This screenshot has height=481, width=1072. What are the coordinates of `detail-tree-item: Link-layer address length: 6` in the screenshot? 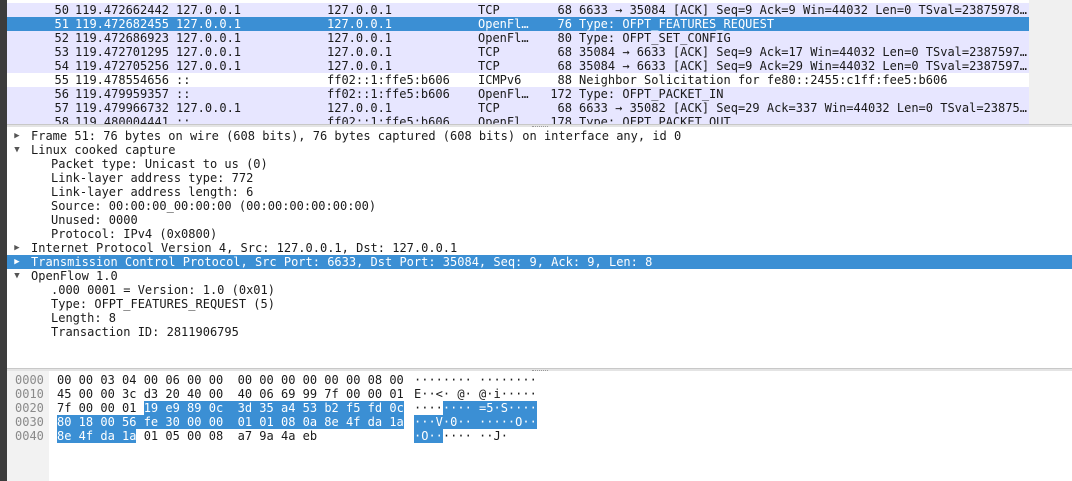 It's located at (539, 192).